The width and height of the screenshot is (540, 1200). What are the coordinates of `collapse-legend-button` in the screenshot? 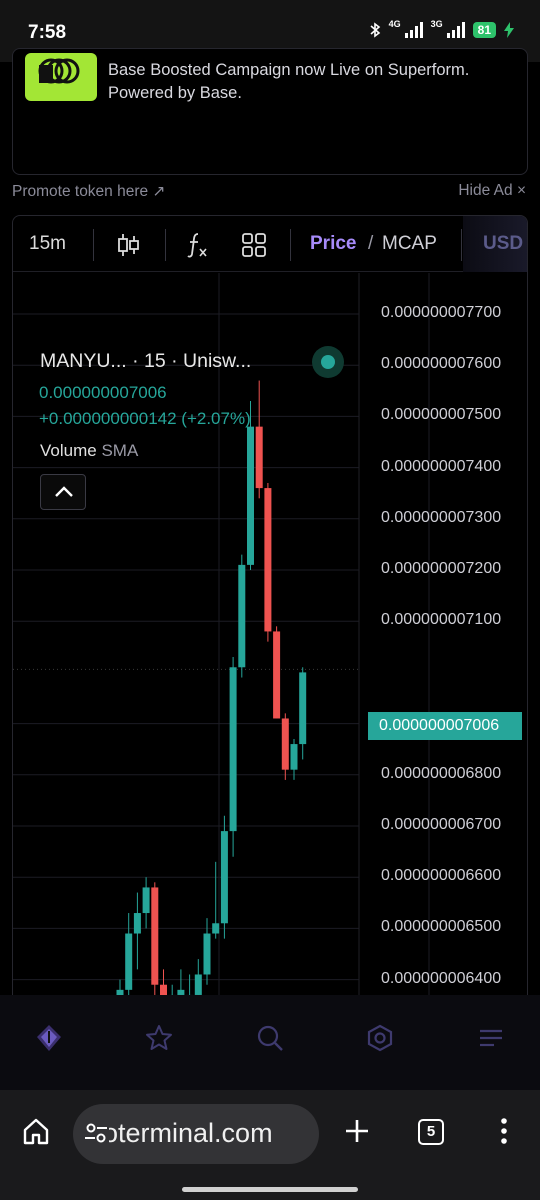 It's located at (63, 492).